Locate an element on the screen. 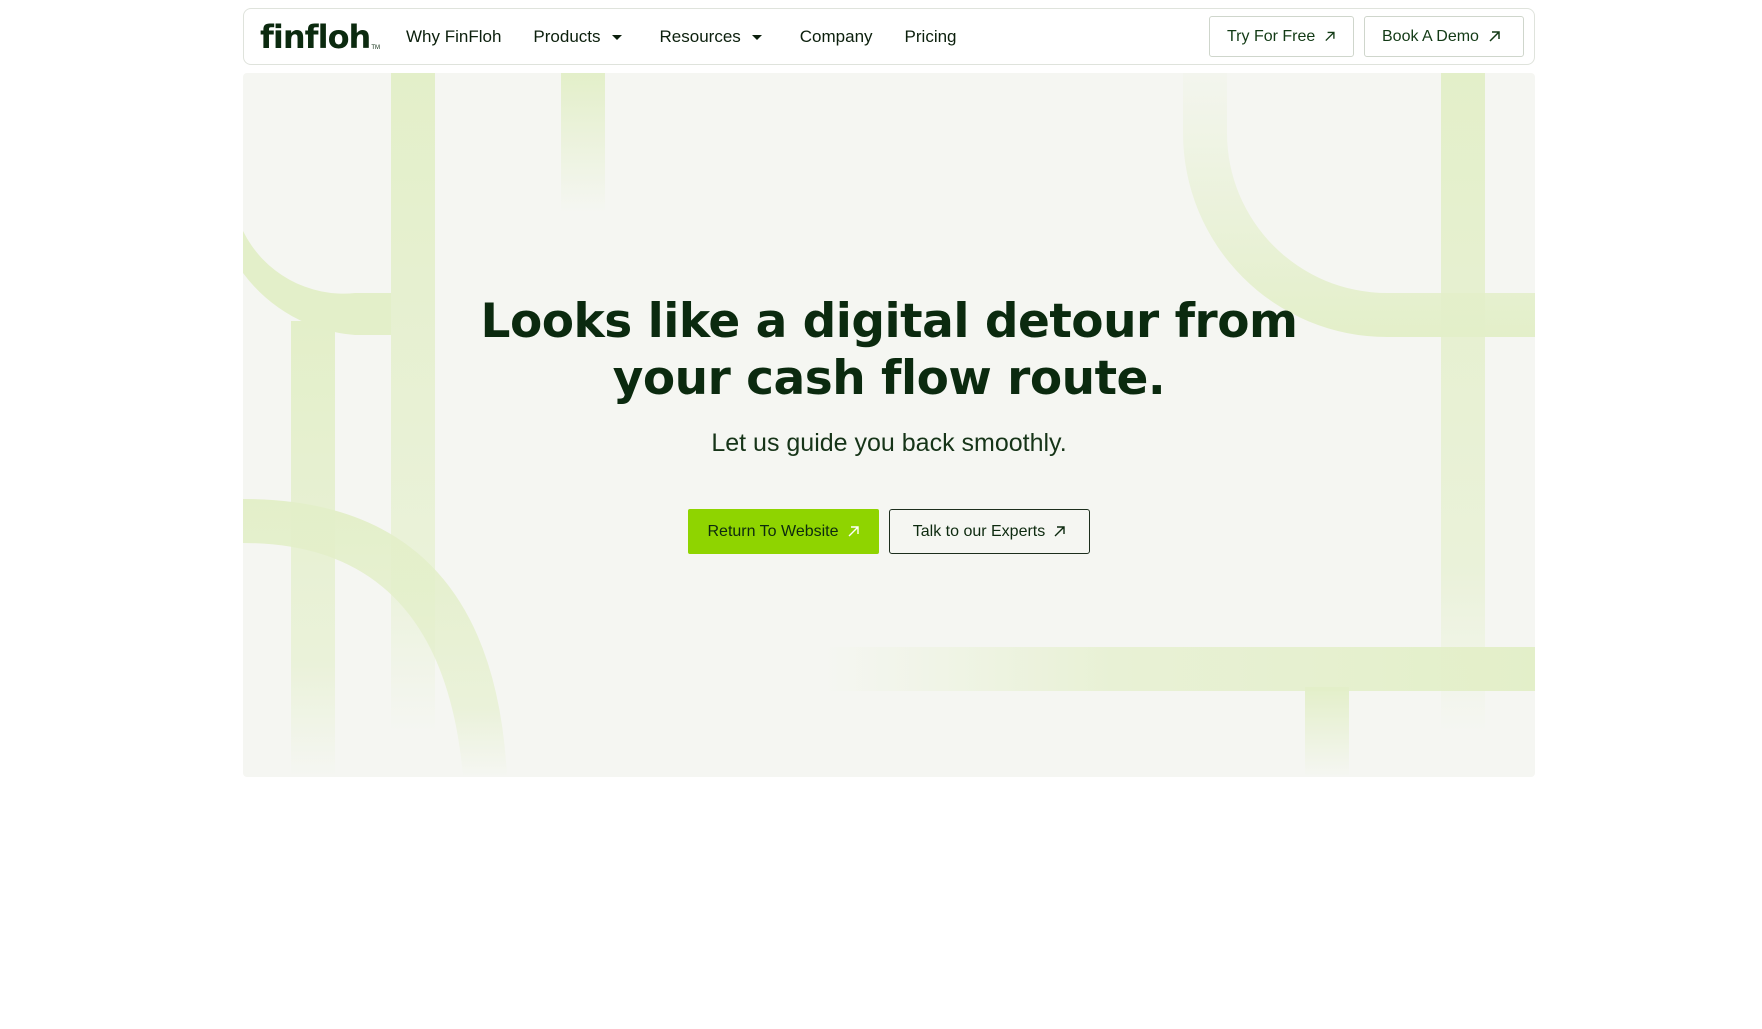 The height and width of the screenshot is (1029, 1762). nav-item-label: Pricing is located at coordinates (930, 36).